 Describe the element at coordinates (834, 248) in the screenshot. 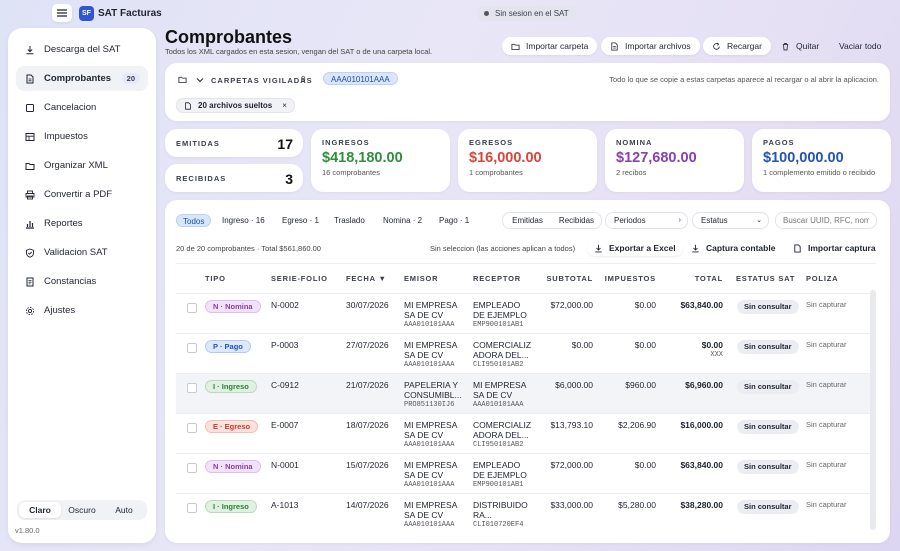

I see `import-capture-button: Importar captura` at that location.